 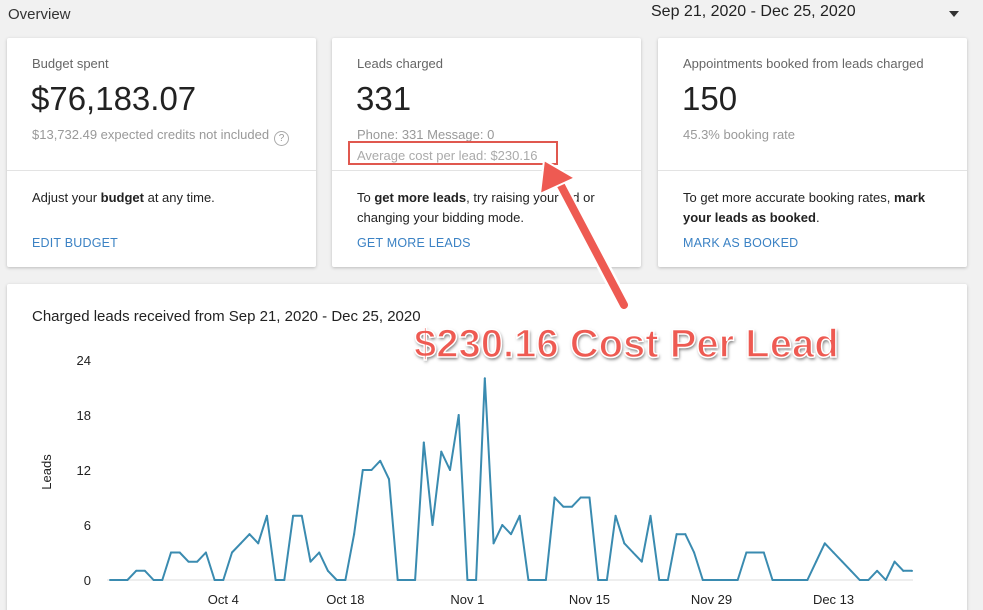 I want to click on cost-per-lead-callout: $230.16 Cost Per Lead, so click(x=626, y=344).